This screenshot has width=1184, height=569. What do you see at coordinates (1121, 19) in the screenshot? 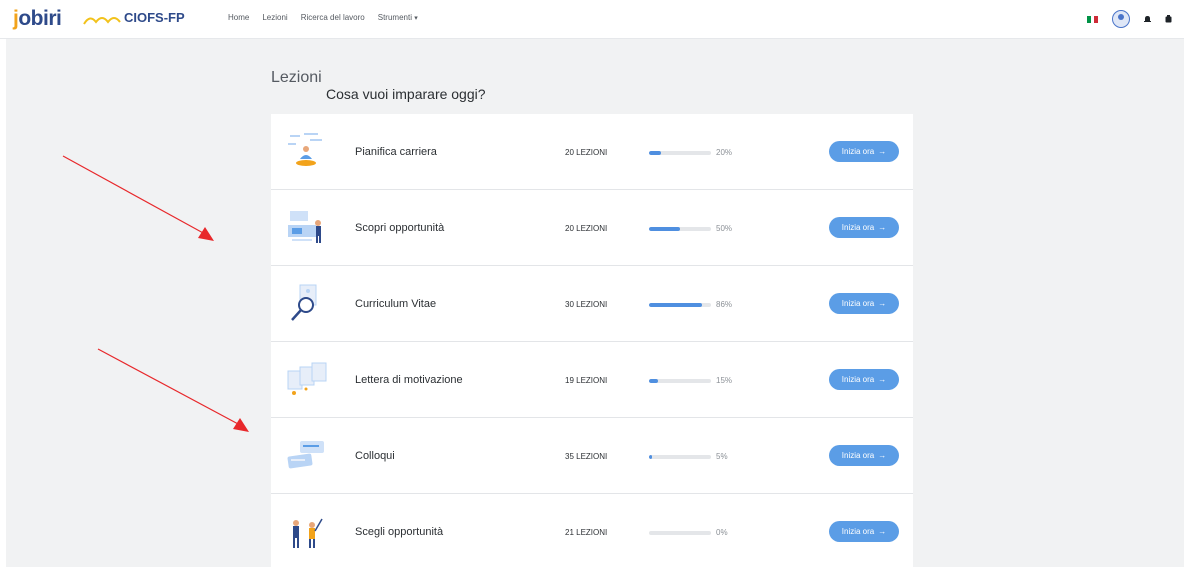
I see `user-avatar-icon` at bounding box center [1121, 19].